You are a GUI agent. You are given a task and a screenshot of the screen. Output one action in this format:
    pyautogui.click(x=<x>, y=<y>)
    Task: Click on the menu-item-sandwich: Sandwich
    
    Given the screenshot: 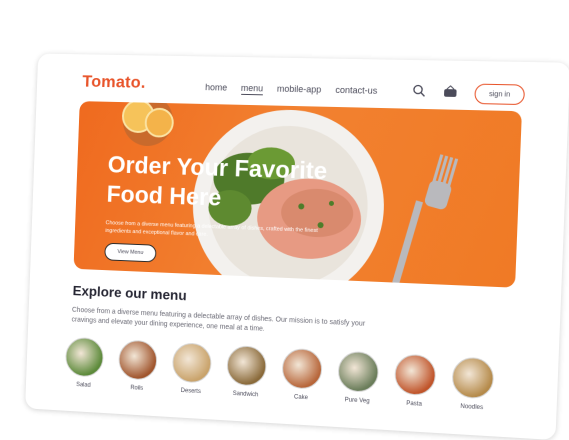 What is the action you would take?
    pyautogui.click(x=246, y=371)
    